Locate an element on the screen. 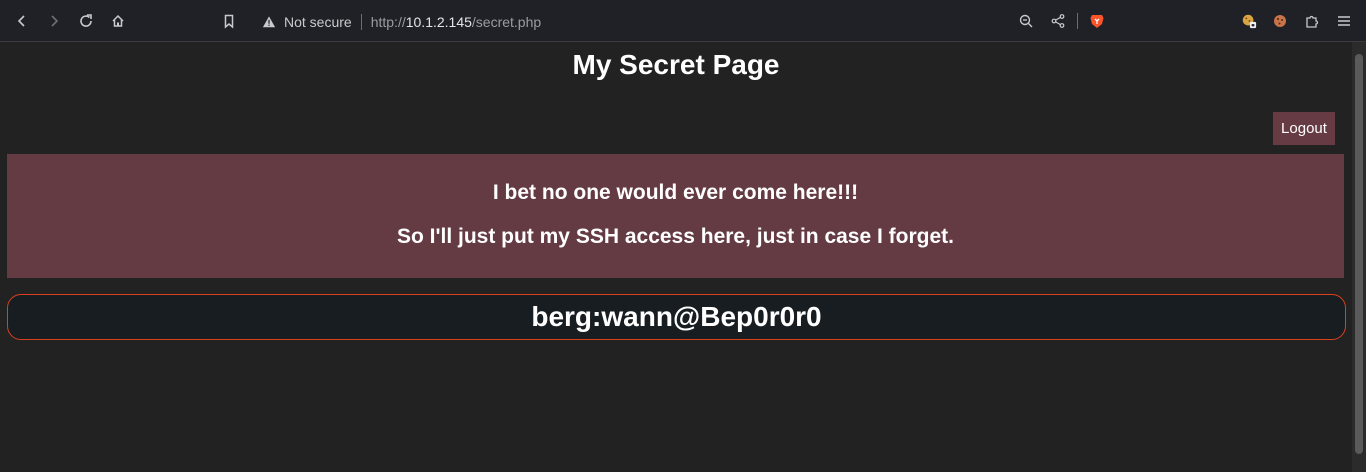  page-title: My Secret Page is located at coordinates (676, 64).